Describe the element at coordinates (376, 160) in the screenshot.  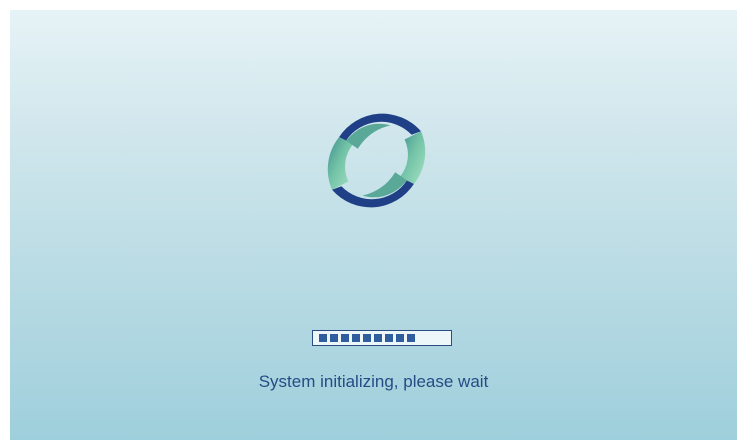
I see `circular-arrows-logo-icon` at that location.